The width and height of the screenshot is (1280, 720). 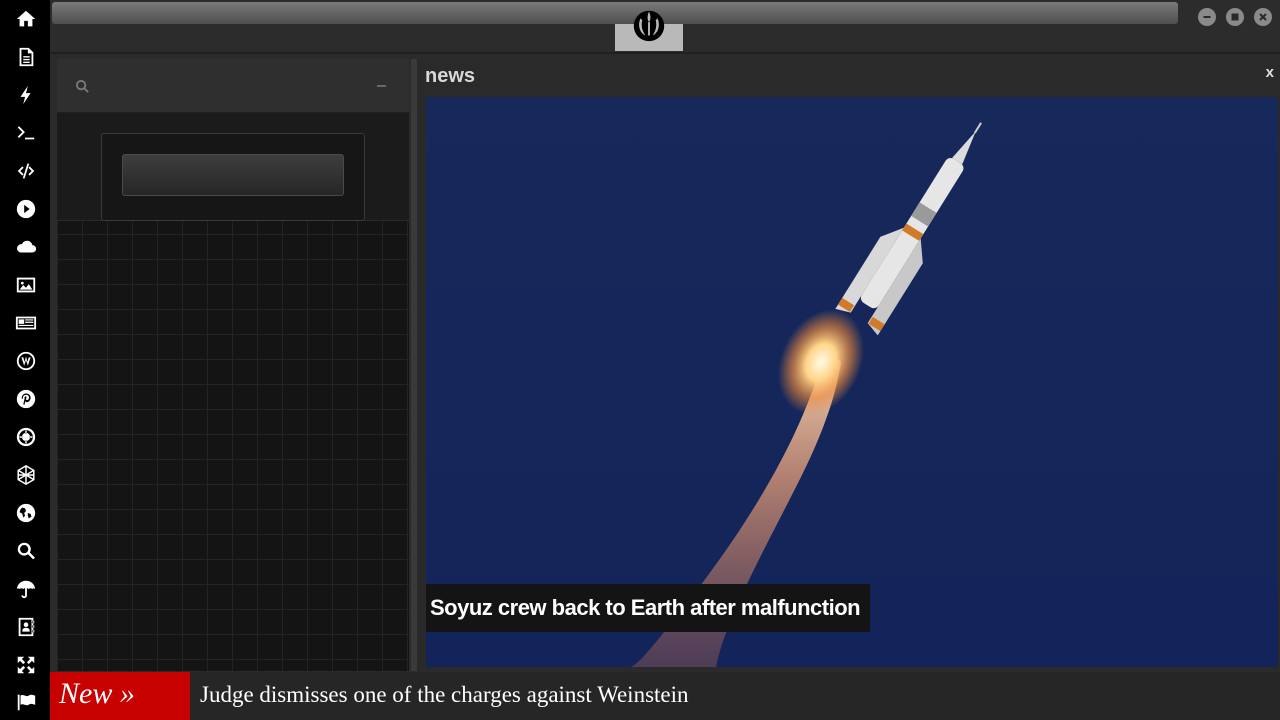 I want to click on news-close-button: x, so click(x=1270, y=72).